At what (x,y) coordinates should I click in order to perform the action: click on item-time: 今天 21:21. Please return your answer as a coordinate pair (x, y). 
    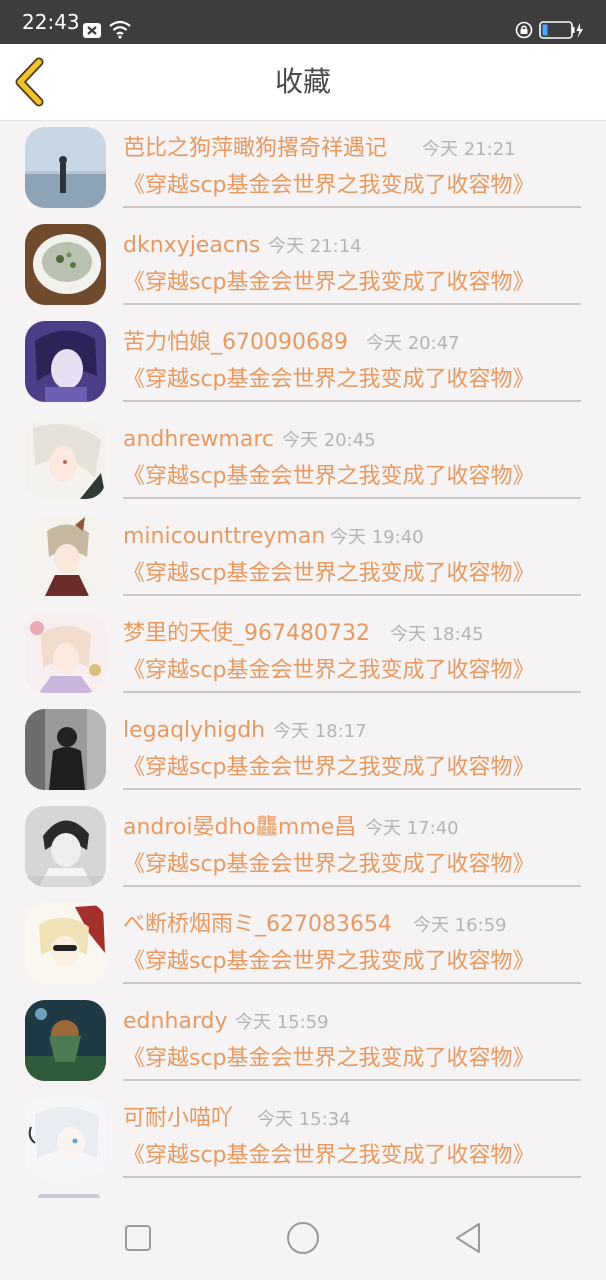
    Looking at the image, I should click on (469, 149).